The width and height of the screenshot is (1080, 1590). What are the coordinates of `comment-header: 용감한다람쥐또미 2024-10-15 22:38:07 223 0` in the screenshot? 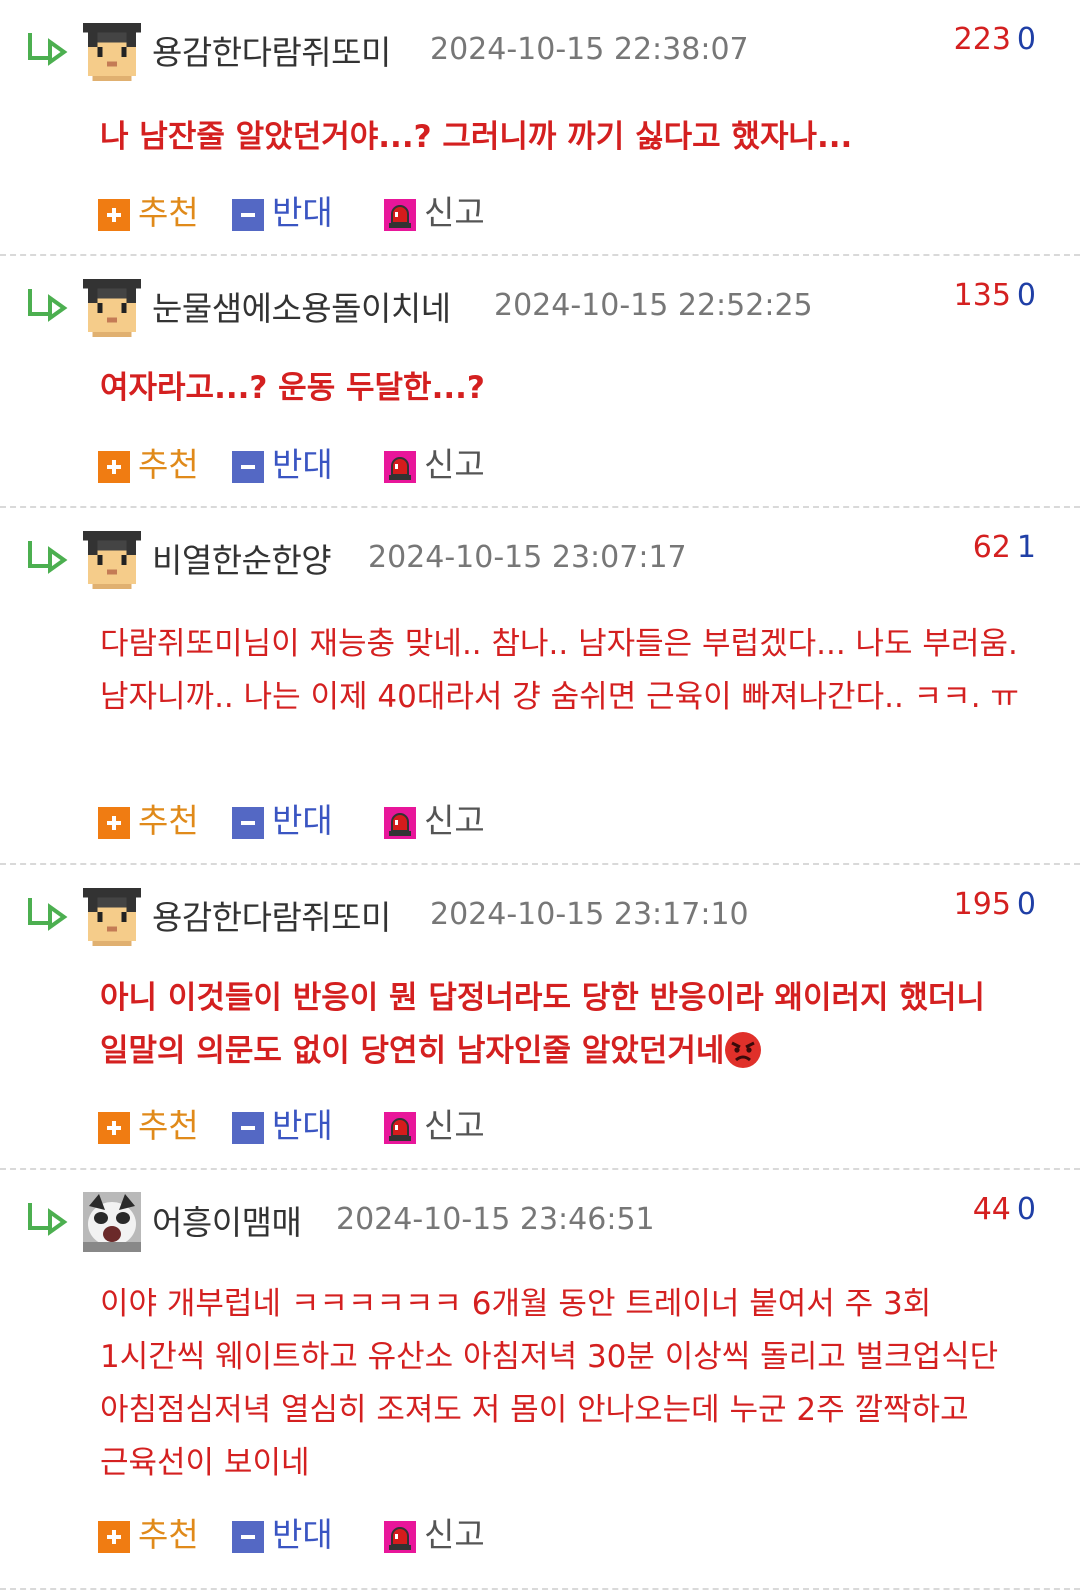 It's located at (540, 55).